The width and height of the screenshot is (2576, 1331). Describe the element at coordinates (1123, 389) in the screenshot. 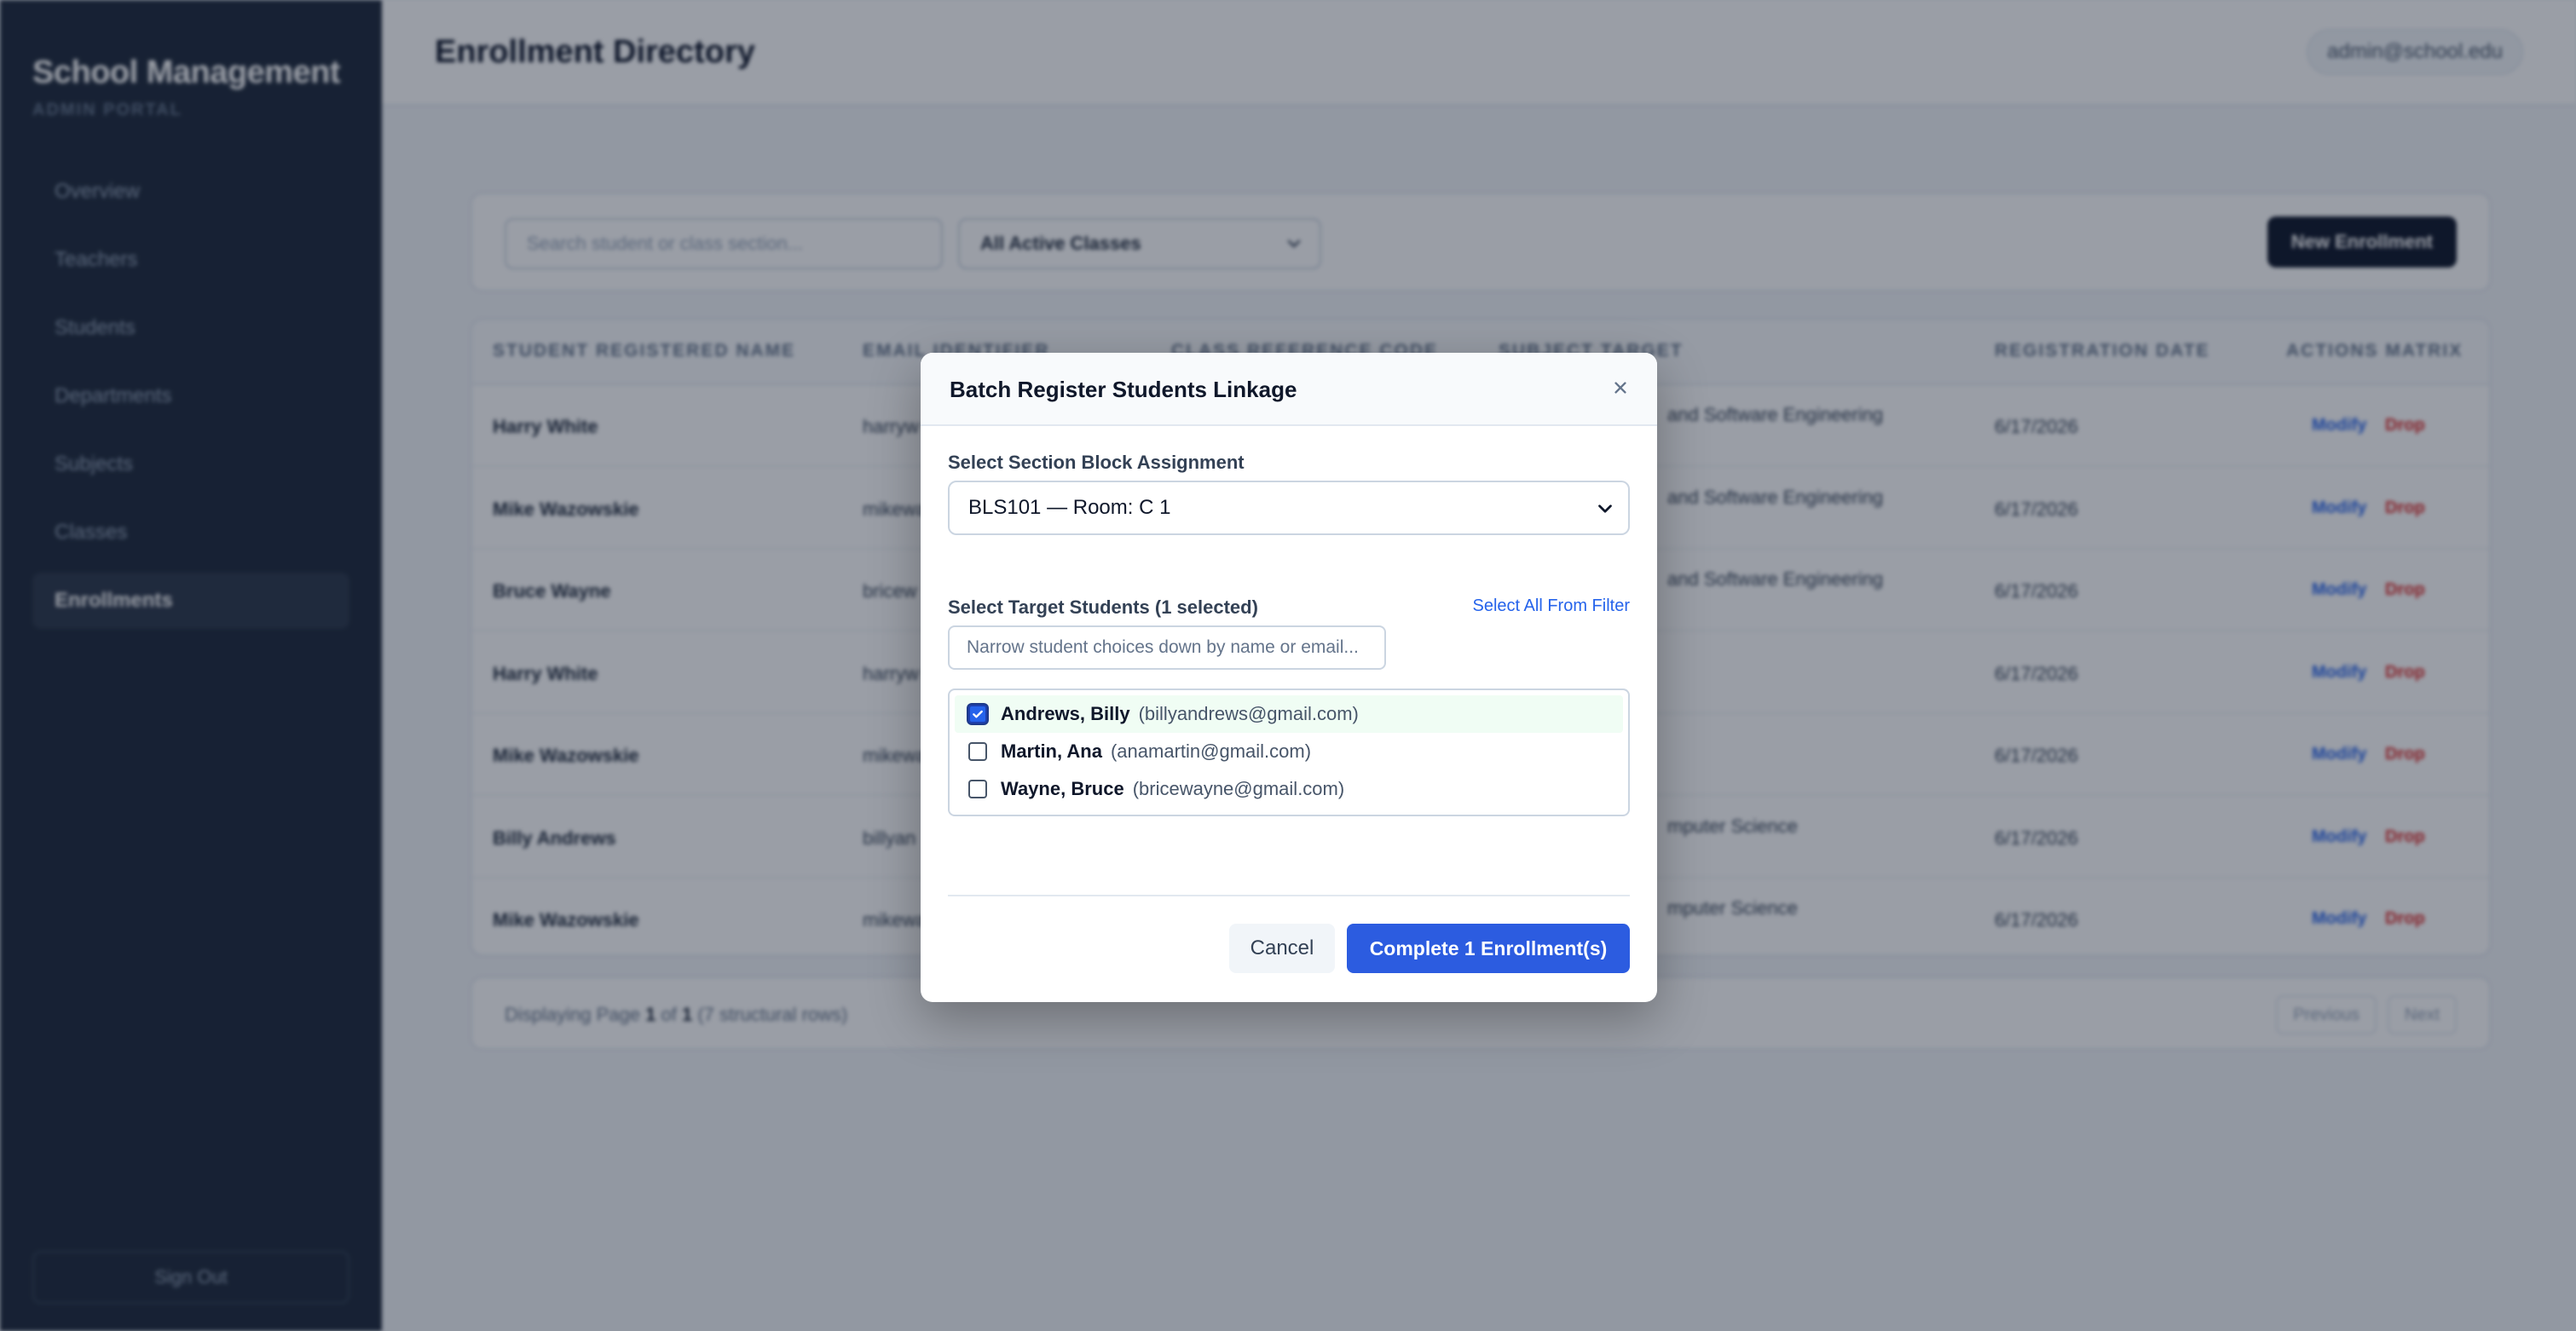

I see `modal-title: Batch Register Students Linkage` at that location.